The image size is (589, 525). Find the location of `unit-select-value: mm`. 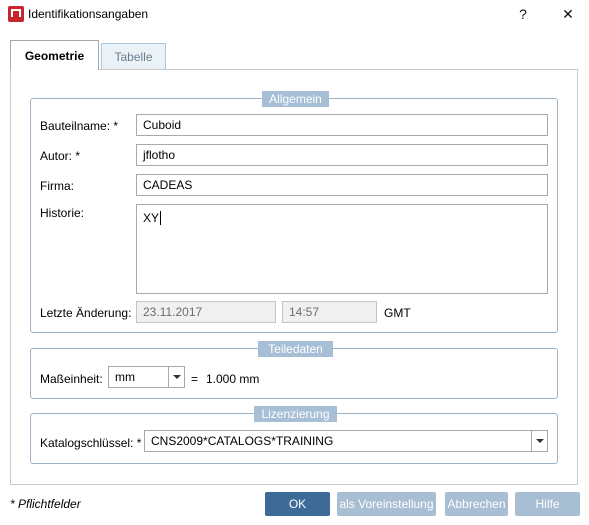

unit-select-value: mm is located at coordinates (125, 377).